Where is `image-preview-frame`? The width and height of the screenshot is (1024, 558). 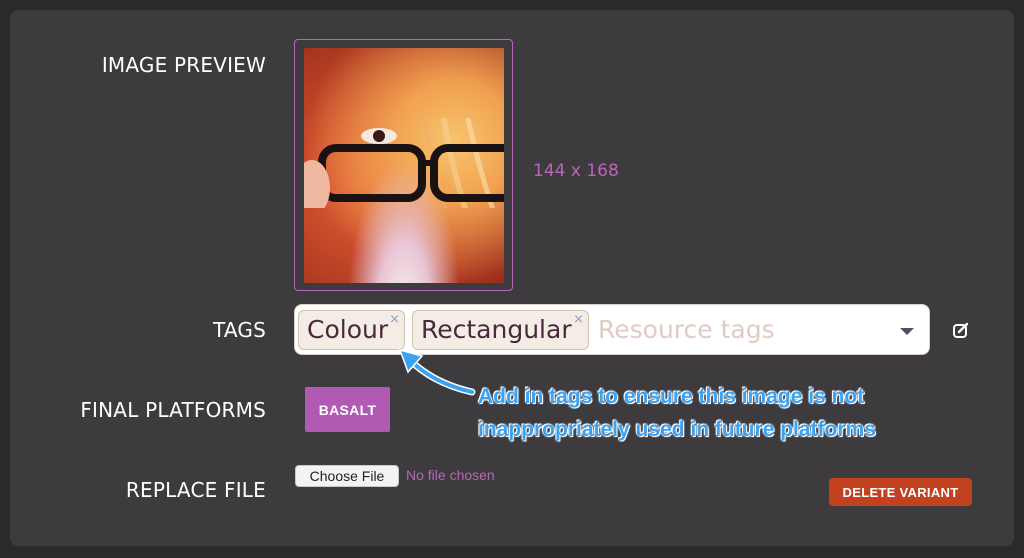
image-preview-frame is located at coordinates (403, 165).